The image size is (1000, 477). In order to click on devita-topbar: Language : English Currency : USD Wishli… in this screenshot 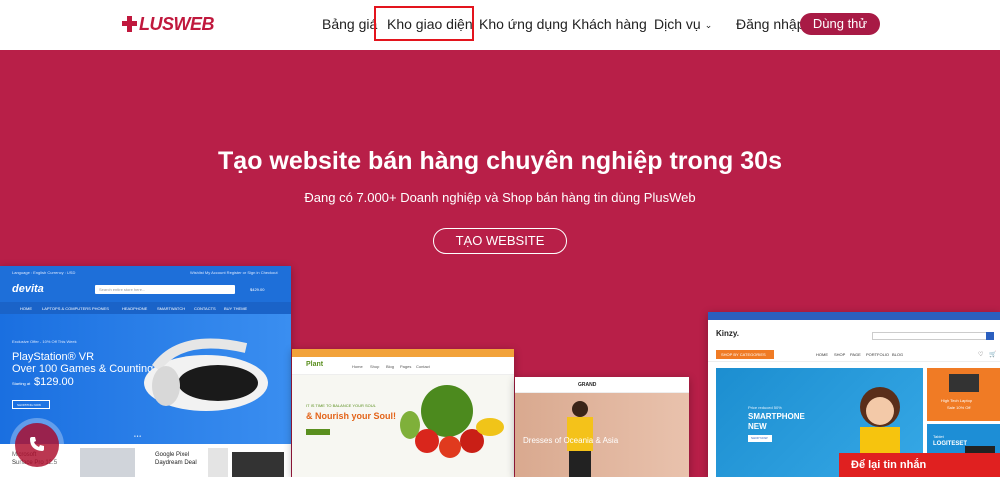, I will do `click(145, 272)`.